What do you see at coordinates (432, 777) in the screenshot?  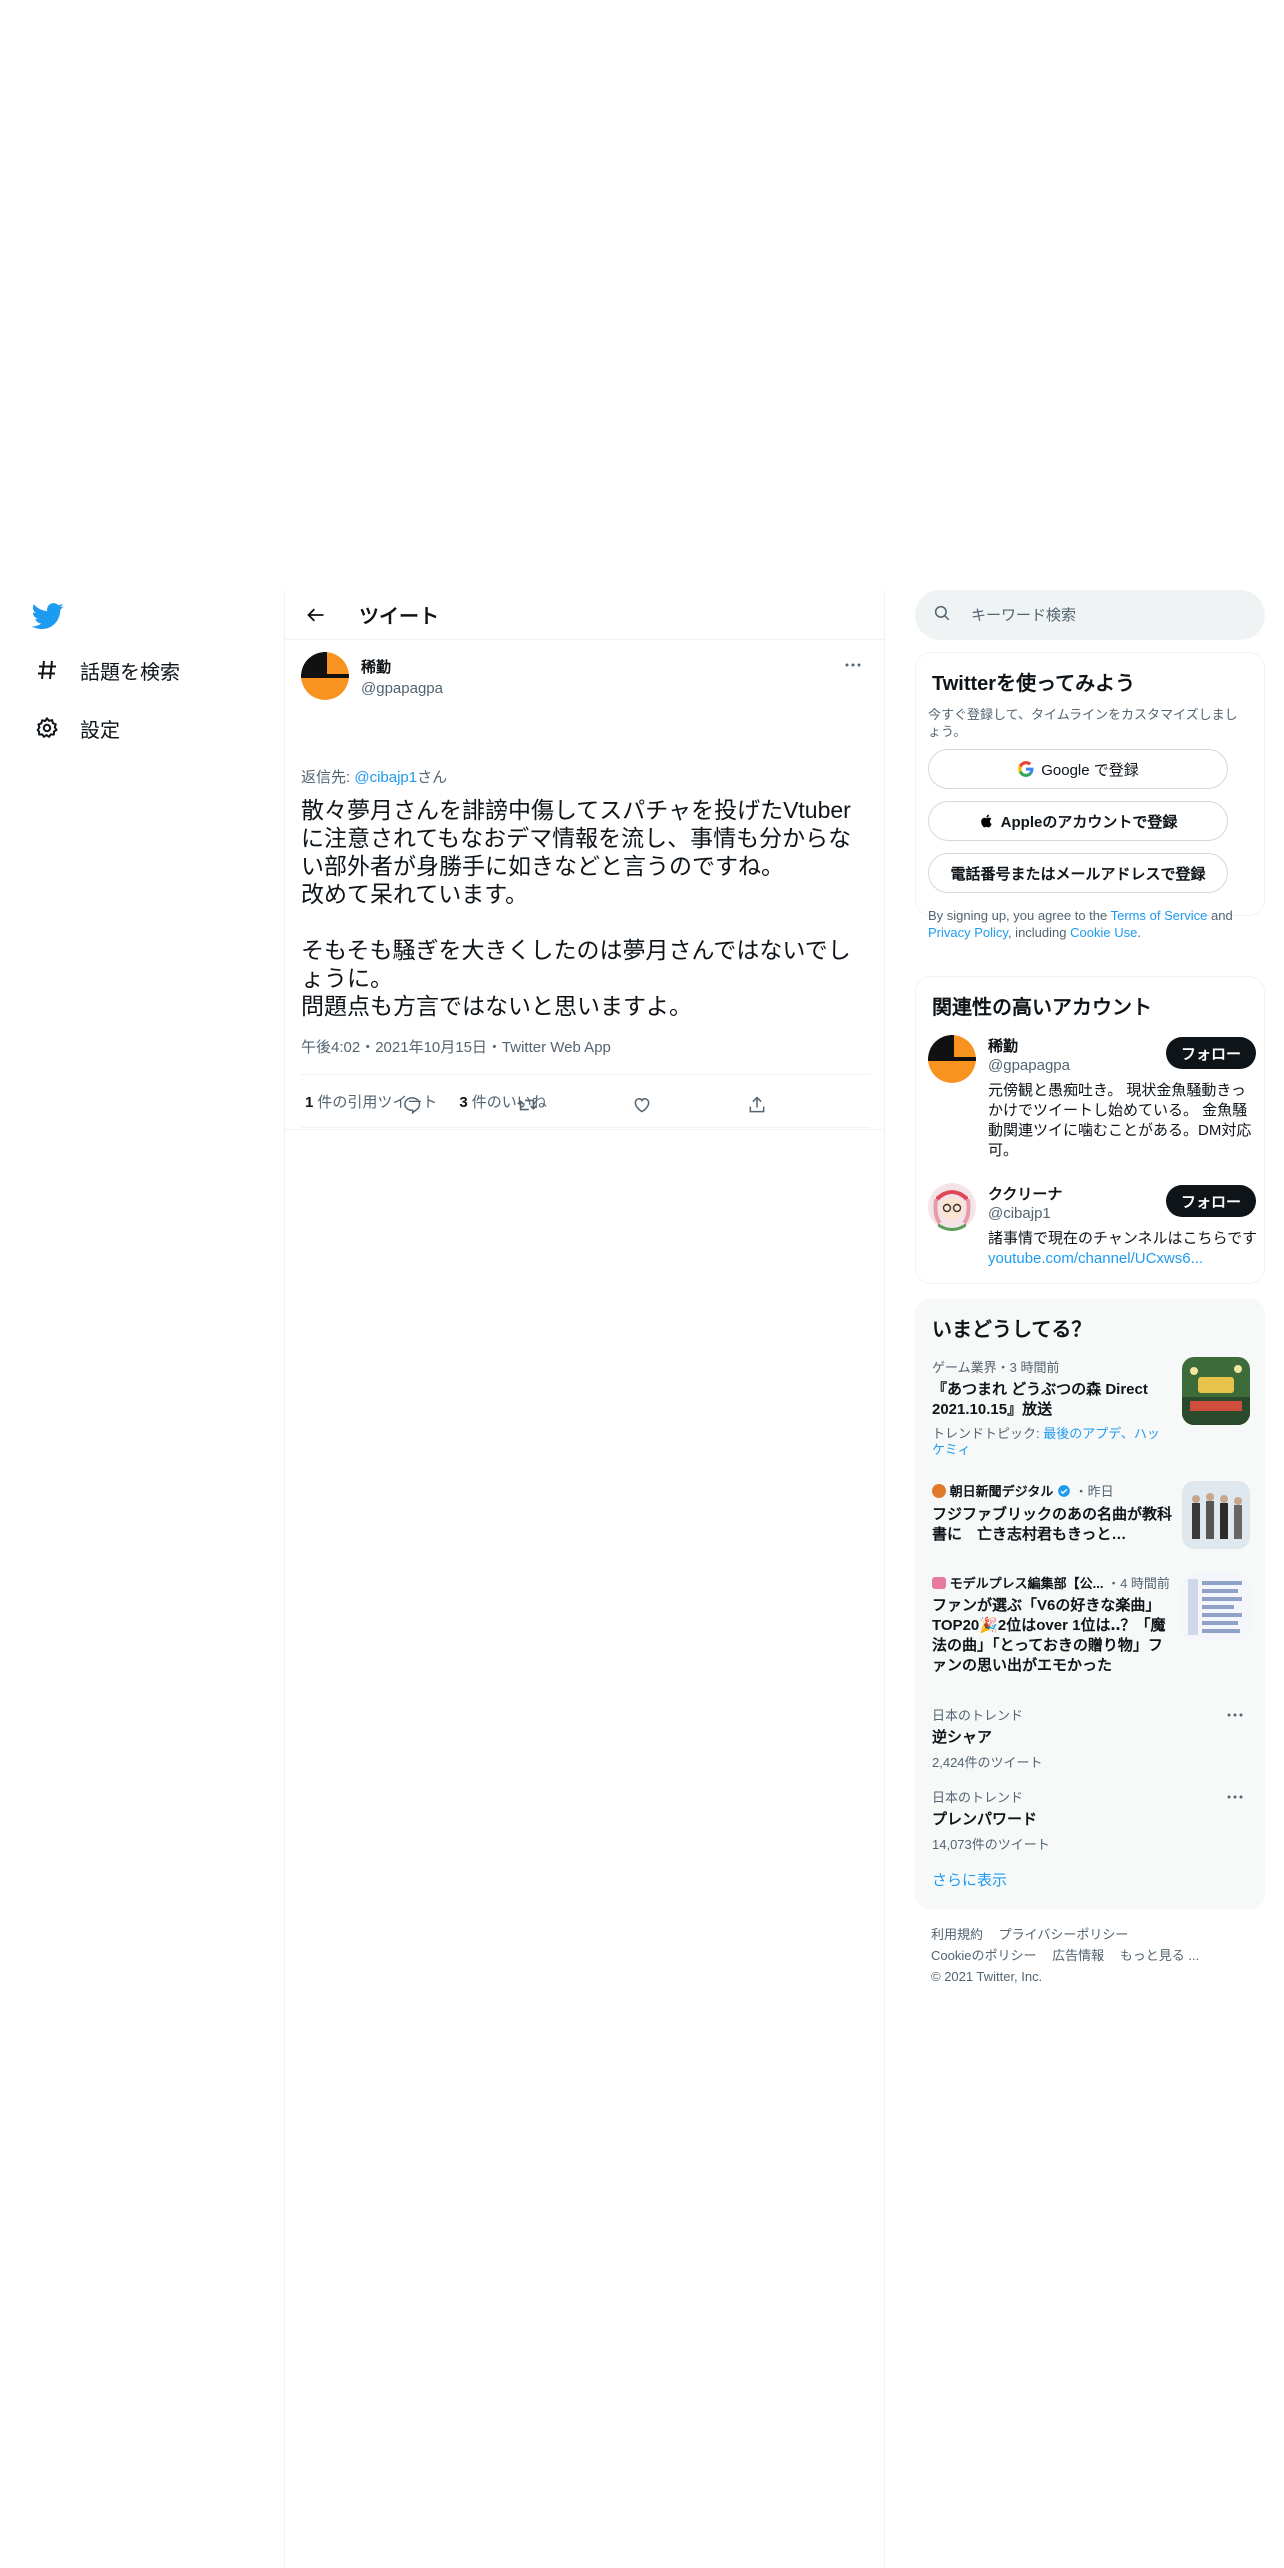 I see `reply-to-suffix: さん` at bounding box center [432, 777].